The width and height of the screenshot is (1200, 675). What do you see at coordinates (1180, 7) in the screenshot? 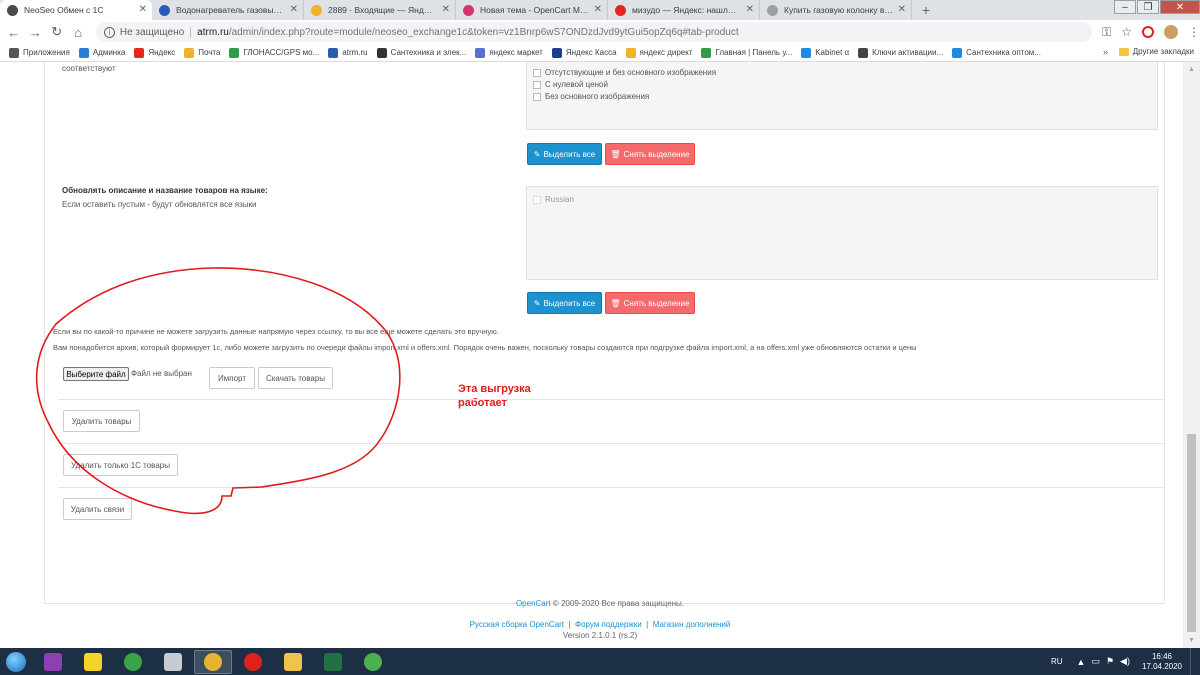
I see `close-window-button: ✕` at bounding box center [1180, 7].